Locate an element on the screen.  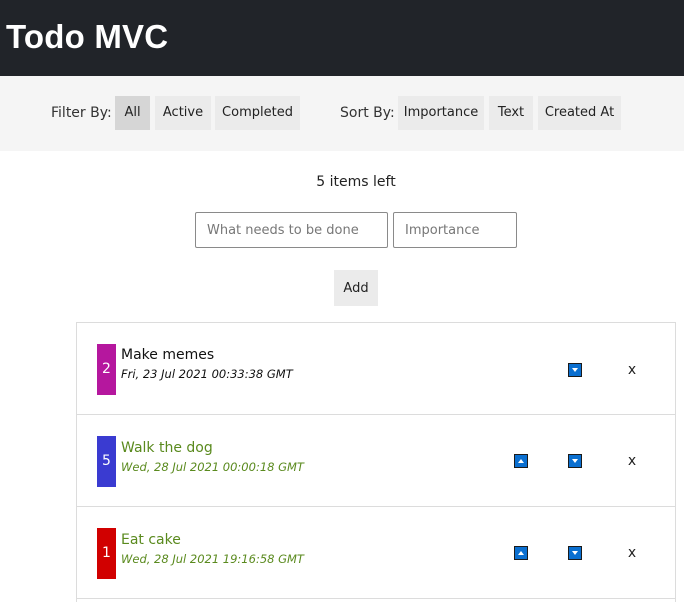
app-header: Todo MVC is located at coordinates (342, 38).